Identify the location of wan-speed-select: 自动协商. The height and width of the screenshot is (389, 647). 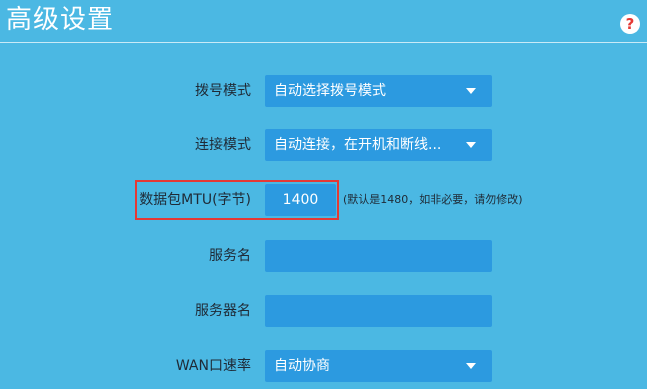
(378, 366).